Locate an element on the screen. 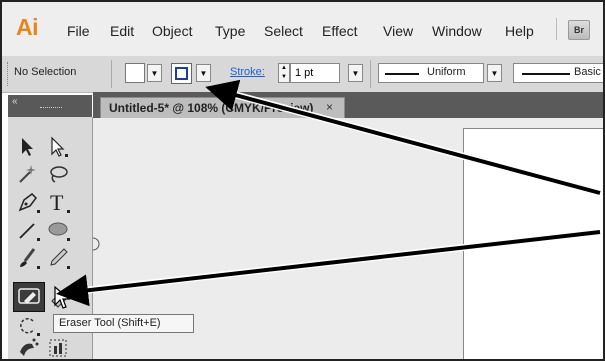 This screenshot has width=605, height=361. profile-label: Uniform is located at coordinates (446, 72).